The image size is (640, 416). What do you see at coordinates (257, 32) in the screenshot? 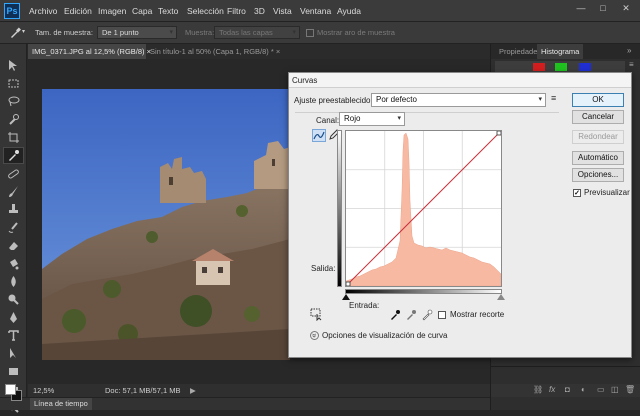
I see `sample-select: Todas las capas ▾` at bounding box center [257, 32].